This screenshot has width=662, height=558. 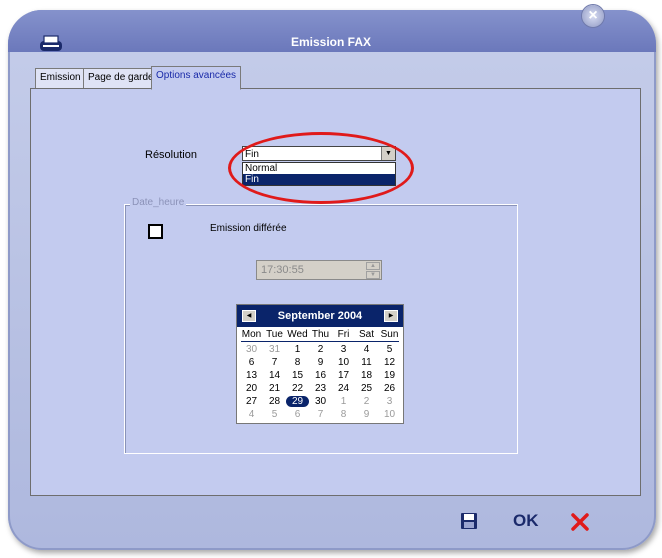 I want to click on weekday-fri: Fri, so click(x=343, y=334).